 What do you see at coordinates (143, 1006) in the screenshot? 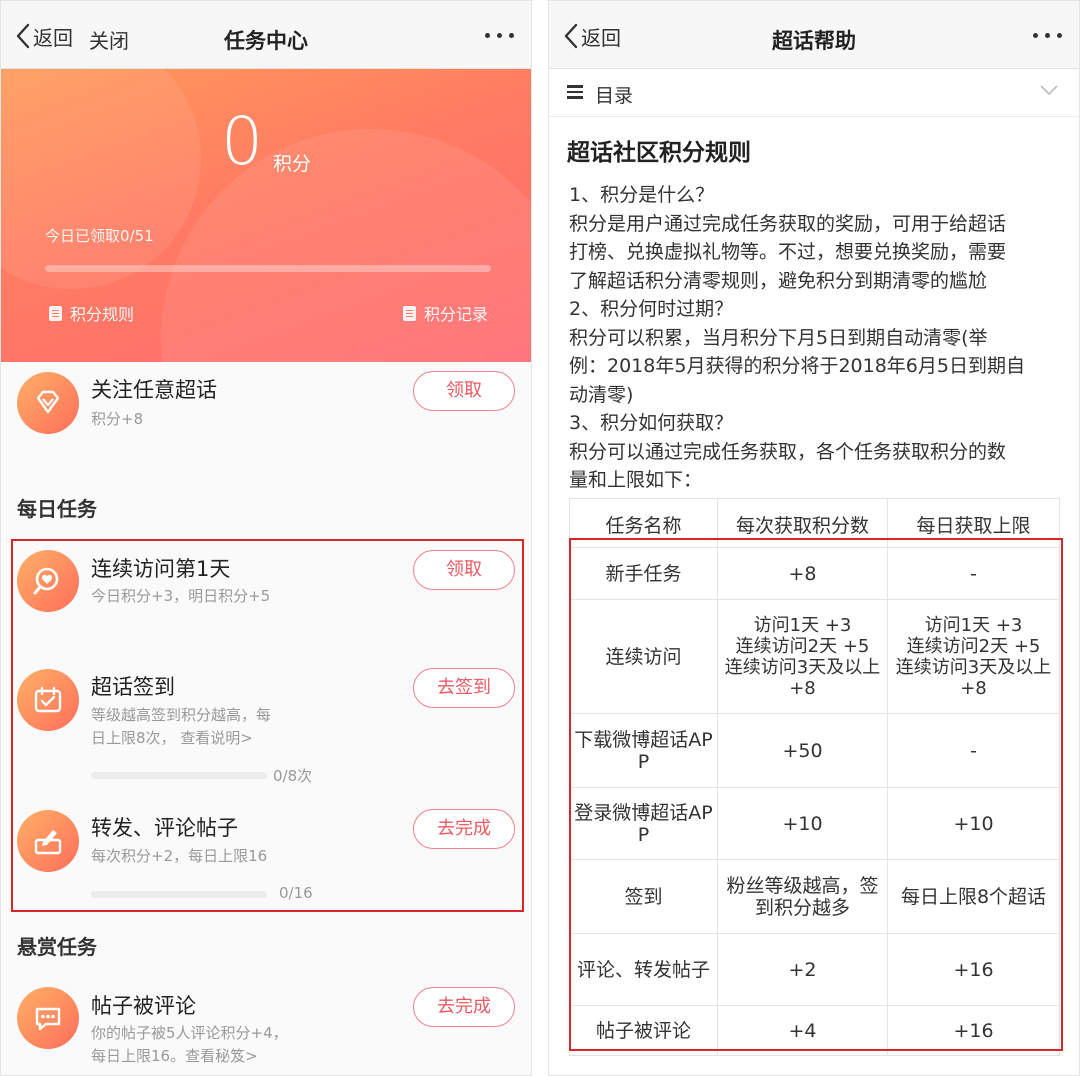
I see `task-title: 帖子被评论` at bounding box center [143, 1006].